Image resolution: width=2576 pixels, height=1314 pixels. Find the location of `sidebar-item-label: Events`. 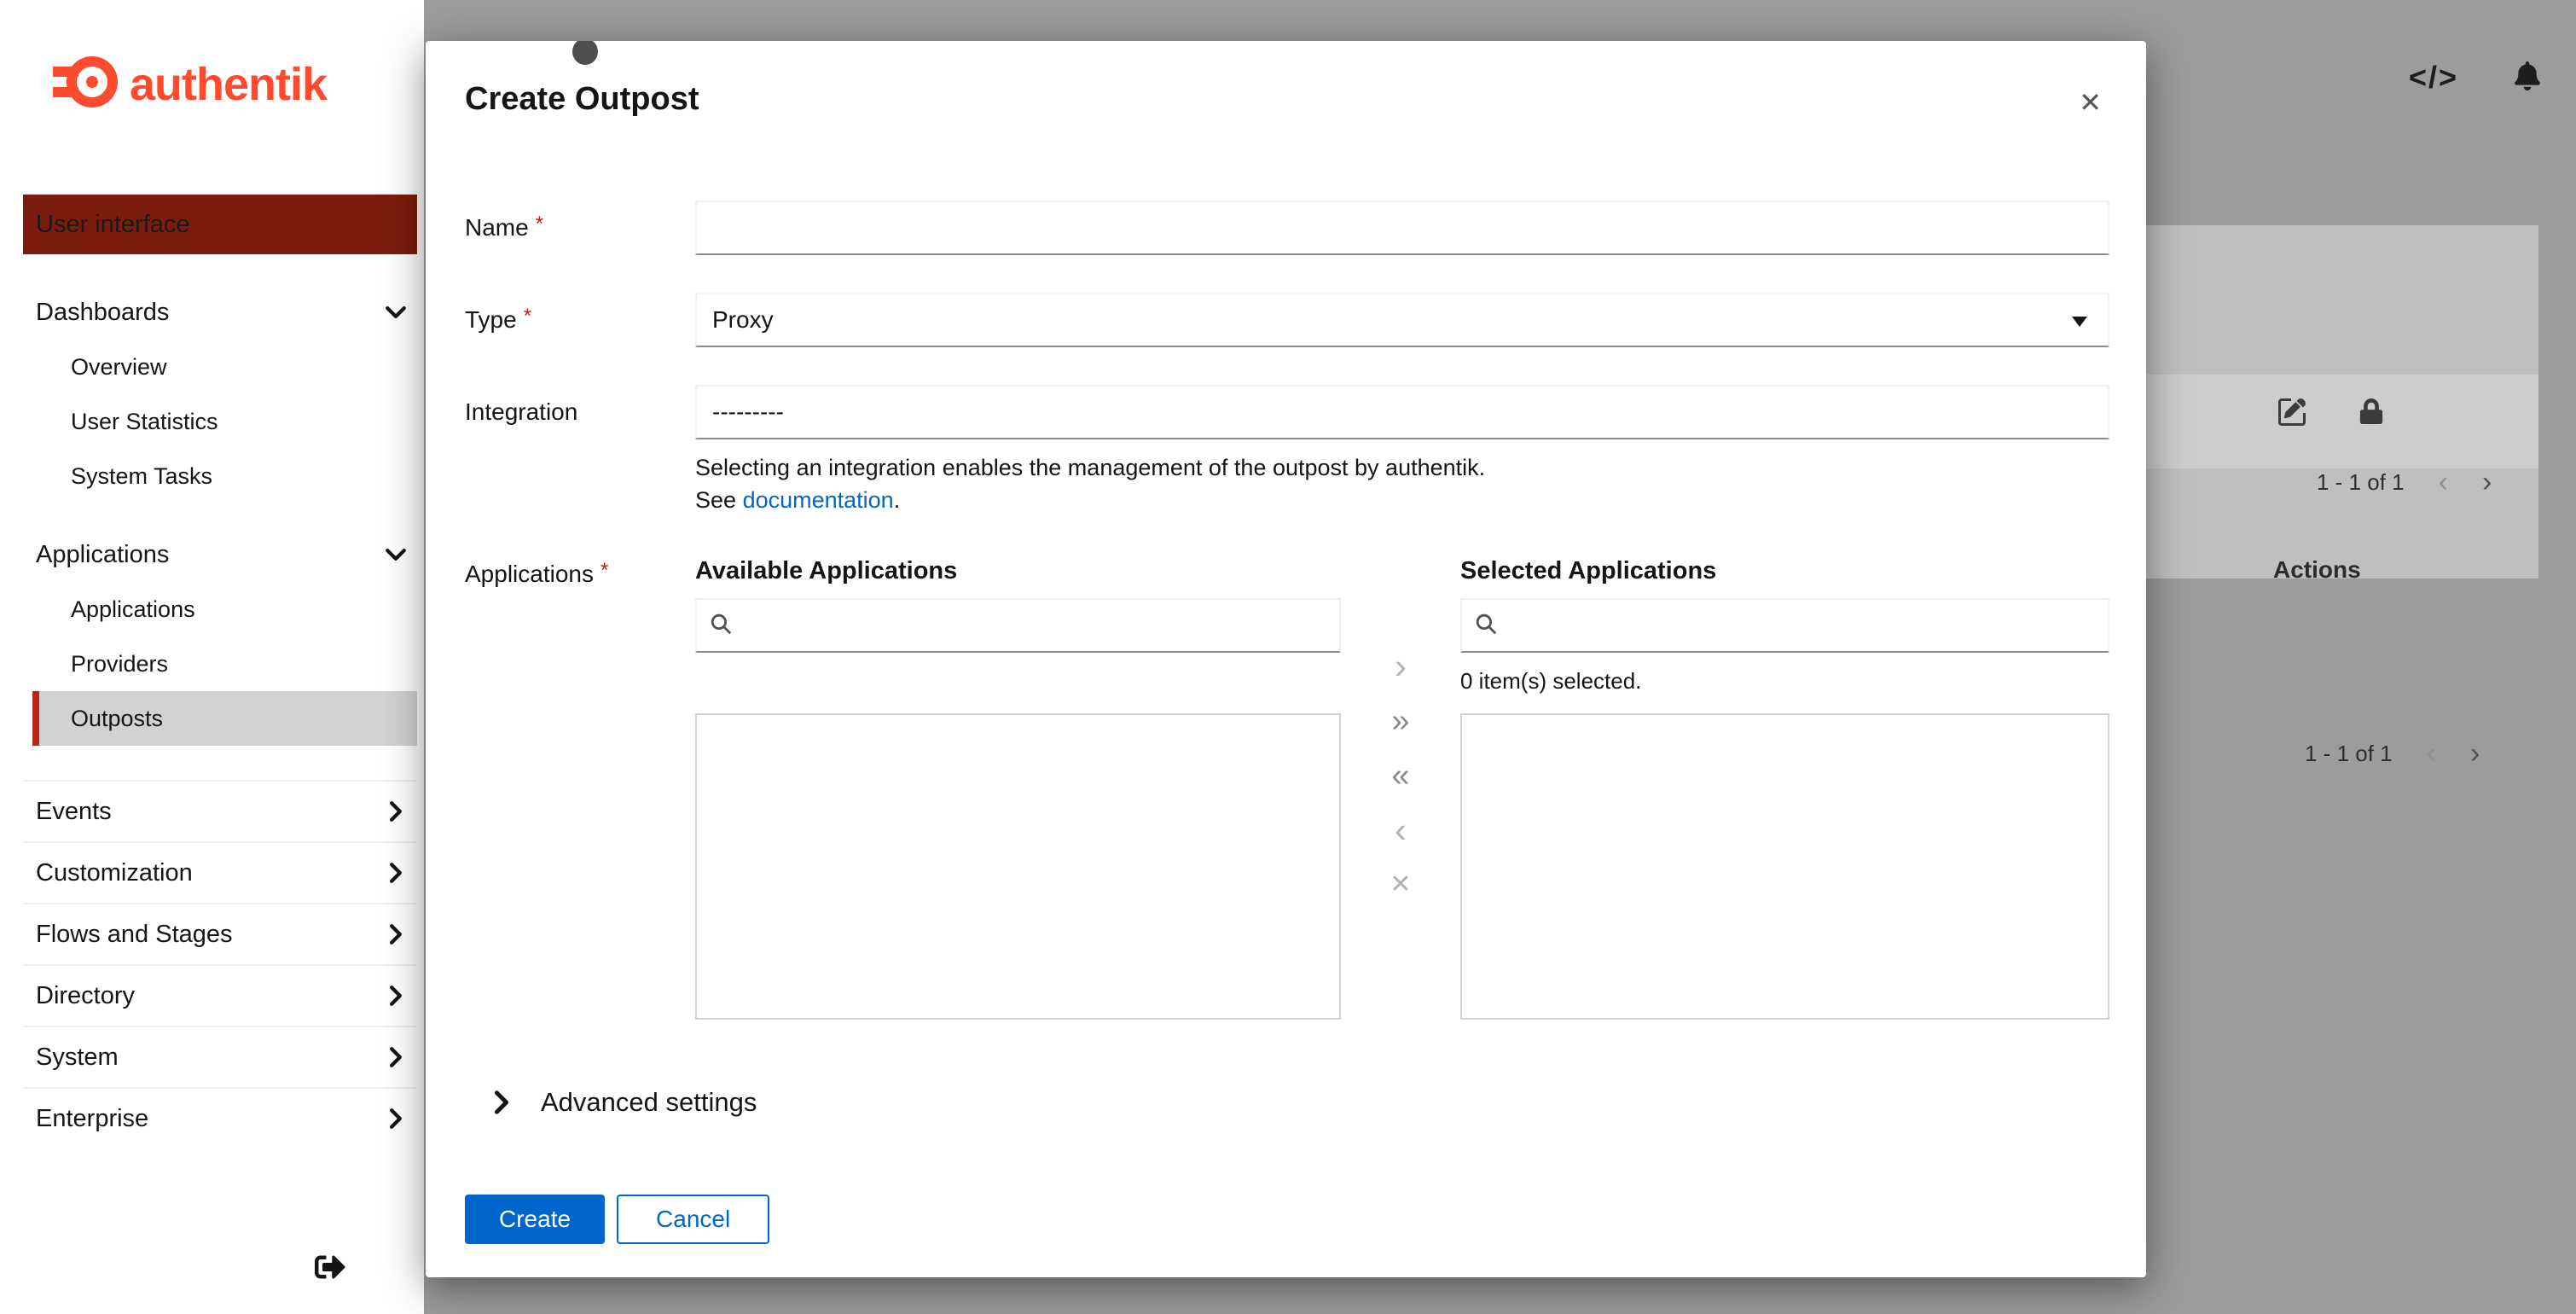

sidebar-item-label: Events is located at coordinates (74, 811).